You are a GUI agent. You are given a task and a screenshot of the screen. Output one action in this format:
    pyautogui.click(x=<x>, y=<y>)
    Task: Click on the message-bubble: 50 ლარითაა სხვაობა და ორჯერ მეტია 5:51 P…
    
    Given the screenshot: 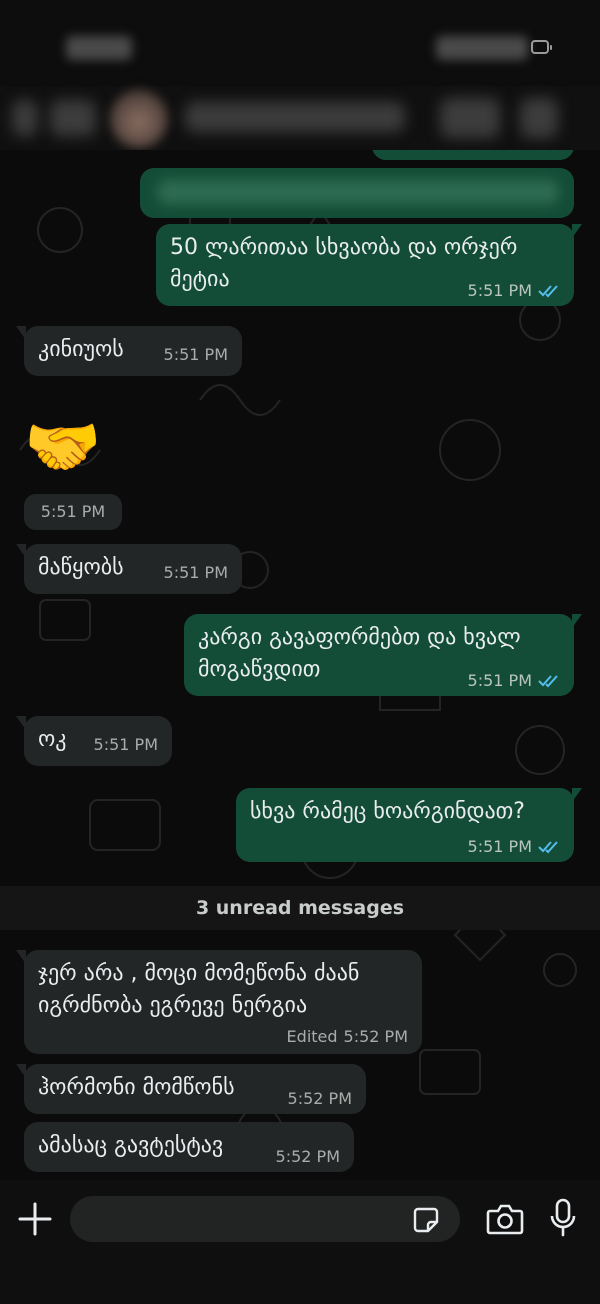 What is the action you would take?
    pyautogui.click(x=369, y=265)
    